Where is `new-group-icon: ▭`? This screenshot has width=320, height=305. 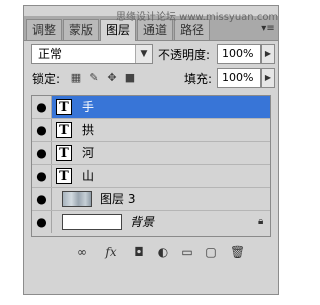 new-group-icon: ▭ is located at coordinates (187, 252).